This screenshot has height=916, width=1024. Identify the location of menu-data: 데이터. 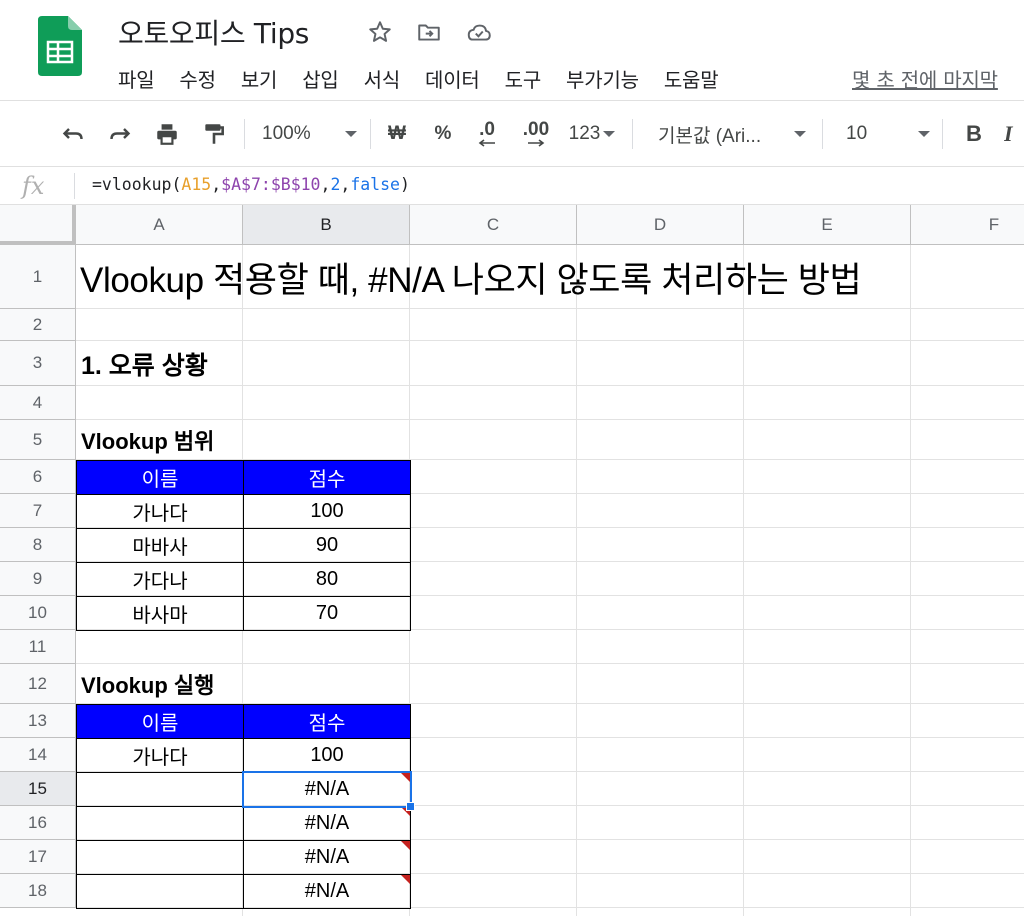
(452, 78).